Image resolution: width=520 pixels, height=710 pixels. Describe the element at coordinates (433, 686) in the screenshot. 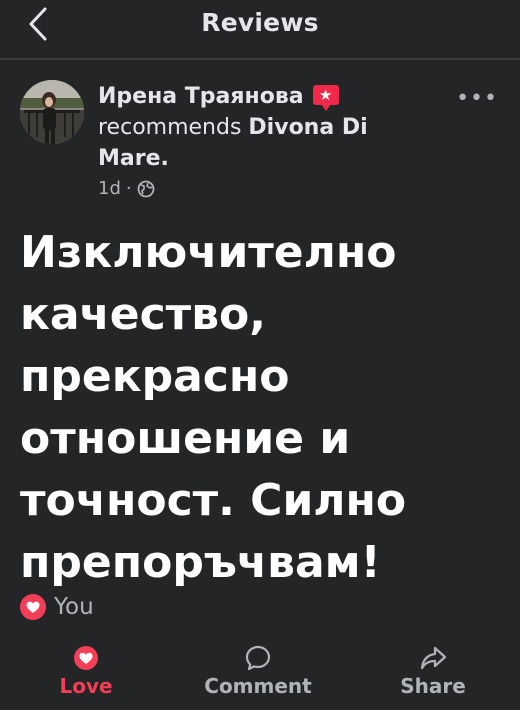

I see `share-label: Share` at that location.